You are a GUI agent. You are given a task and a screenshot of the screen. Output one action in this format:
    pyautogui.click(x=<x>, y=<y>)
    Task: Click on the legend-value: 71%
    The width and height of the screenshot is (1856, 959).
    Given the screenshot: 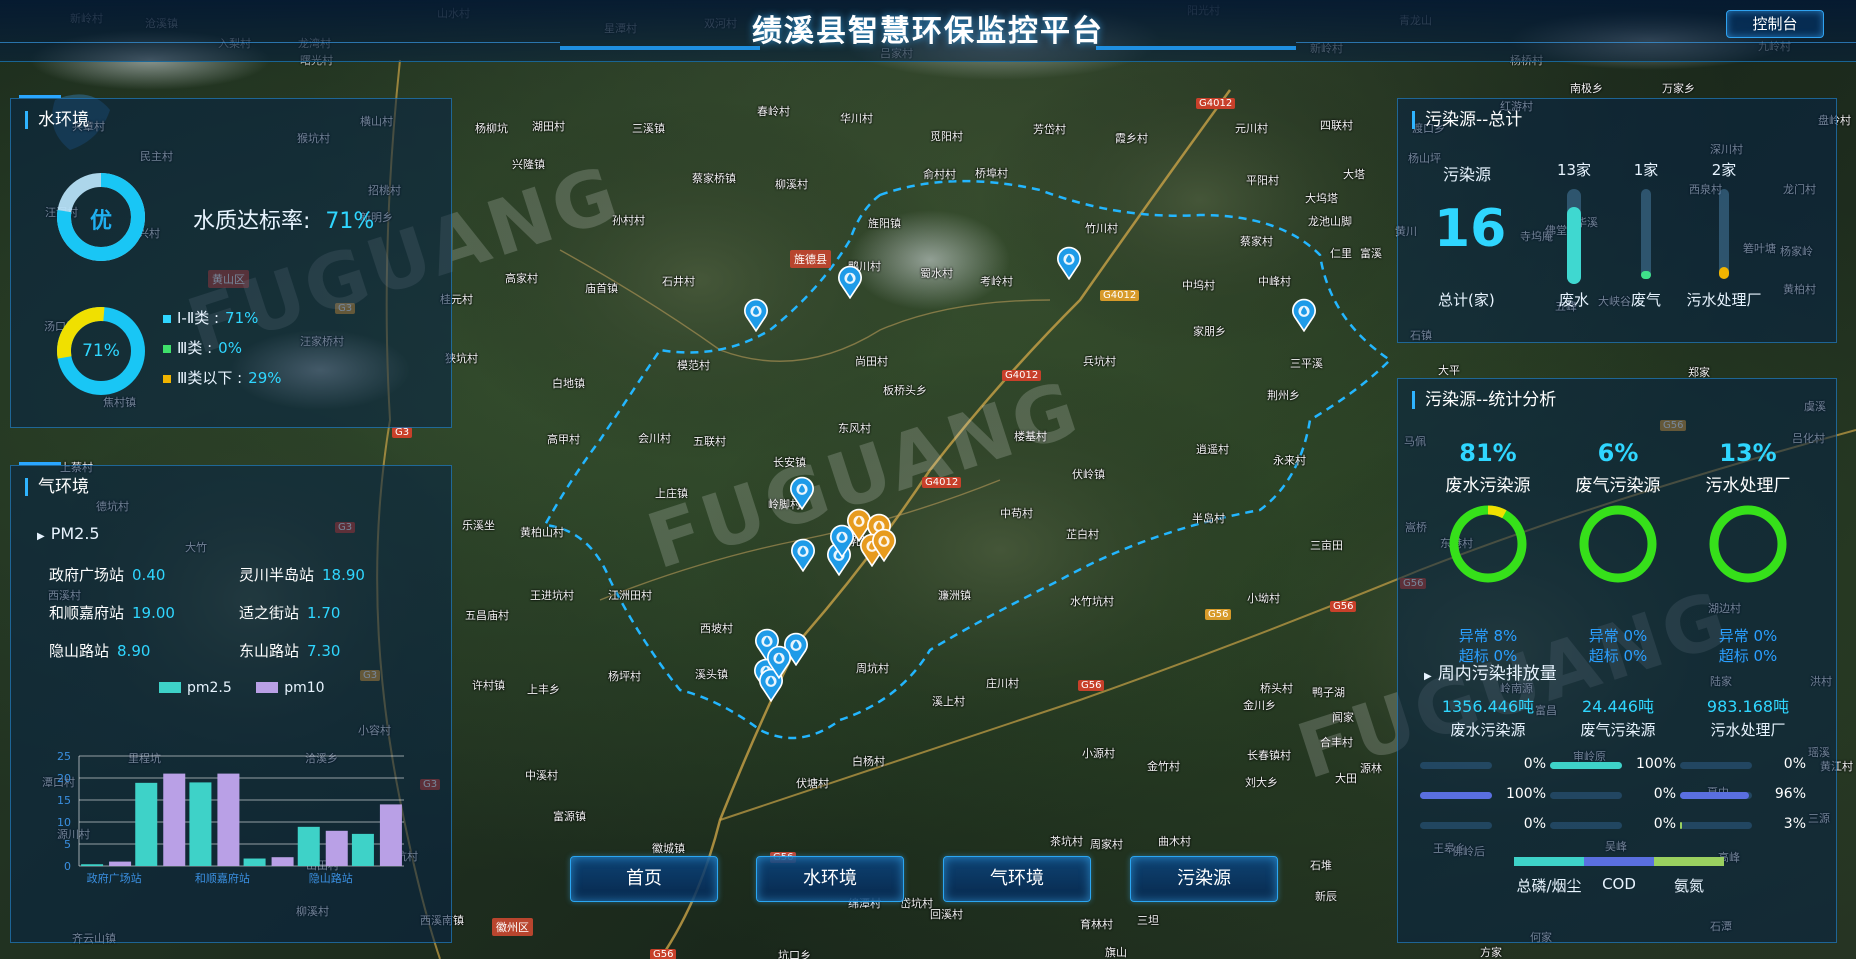 What is the action you would take?
    pyautogui.click(x=242, y=318)
    